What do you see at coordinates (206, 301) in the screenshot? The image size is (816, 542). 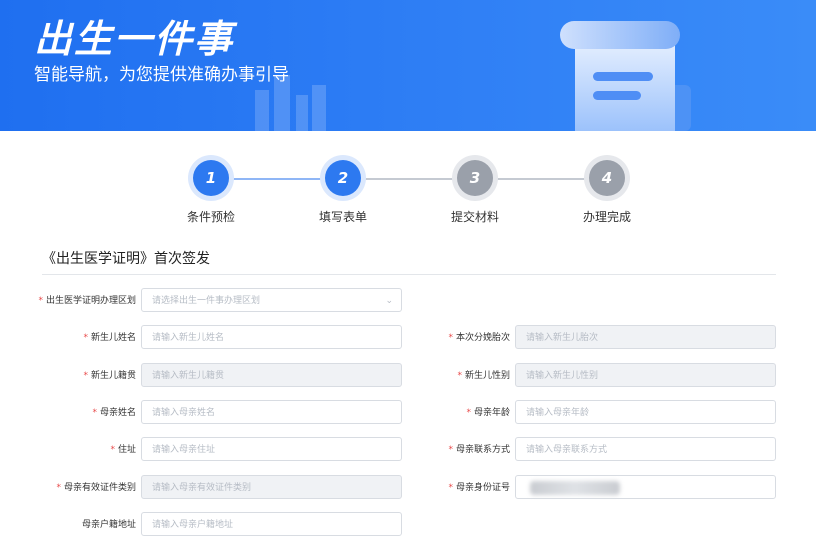 I see `district-placeholder: 请选择出生一件事办理区划` at bounding box center [206, 301].